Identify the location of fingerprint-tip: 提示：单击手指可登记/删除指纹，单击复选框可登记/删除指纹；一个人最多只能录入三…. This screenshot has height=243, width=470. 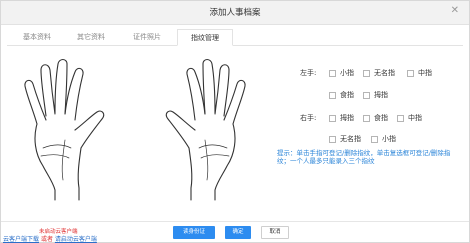
(364, 157).